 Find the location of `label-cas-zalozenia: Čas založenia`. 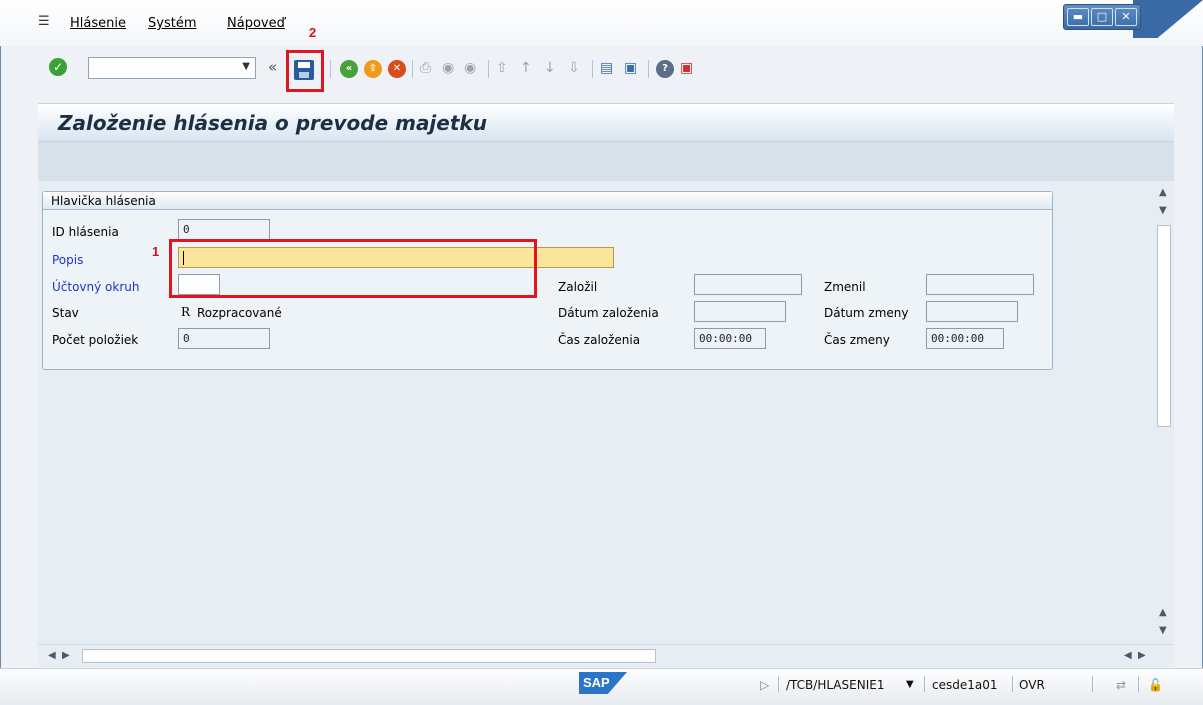

label-cas-zalozenia: Čas založenia is located at coordinates (599, 340).